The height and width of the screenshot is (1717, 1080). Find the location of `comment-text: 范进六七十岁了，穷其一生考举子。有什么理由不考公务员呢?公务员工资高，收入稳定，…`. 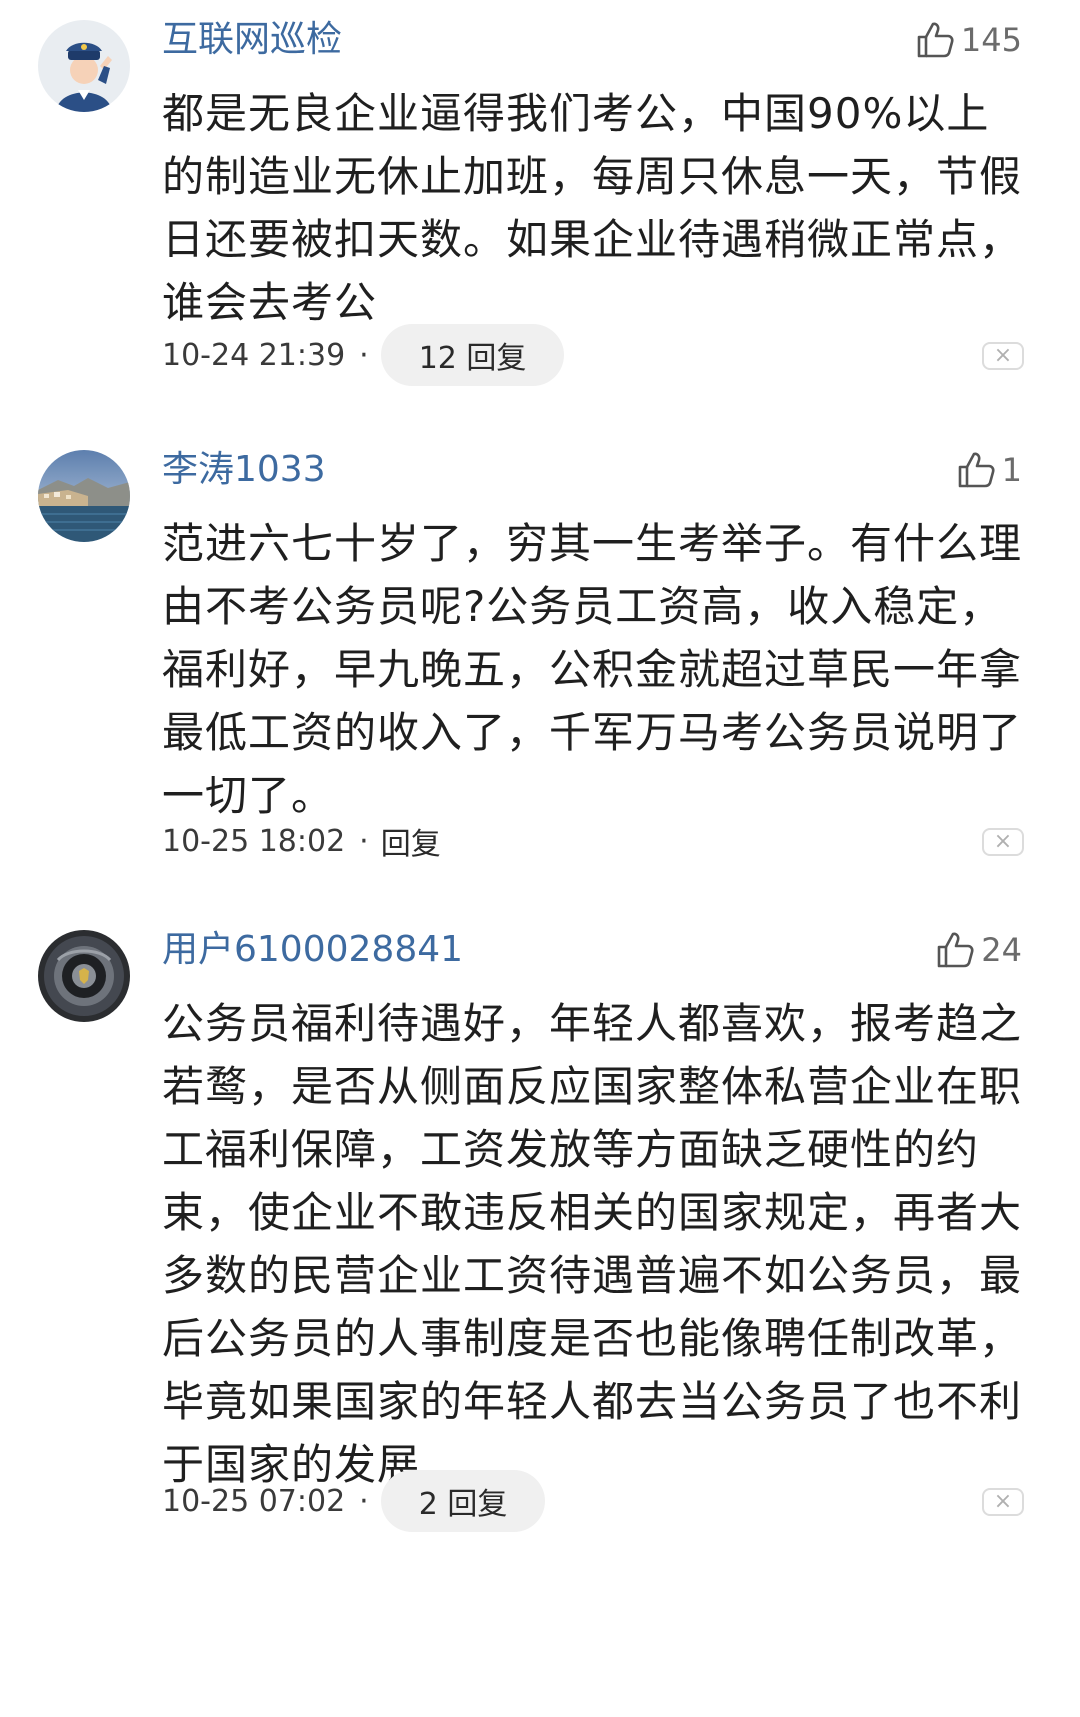

comment-text: 范进六七十岁了，穷其一生考举子。有什么理由不考公务员呢?公务员工资高，收入稳定，… is located at coordinates (592, 669).